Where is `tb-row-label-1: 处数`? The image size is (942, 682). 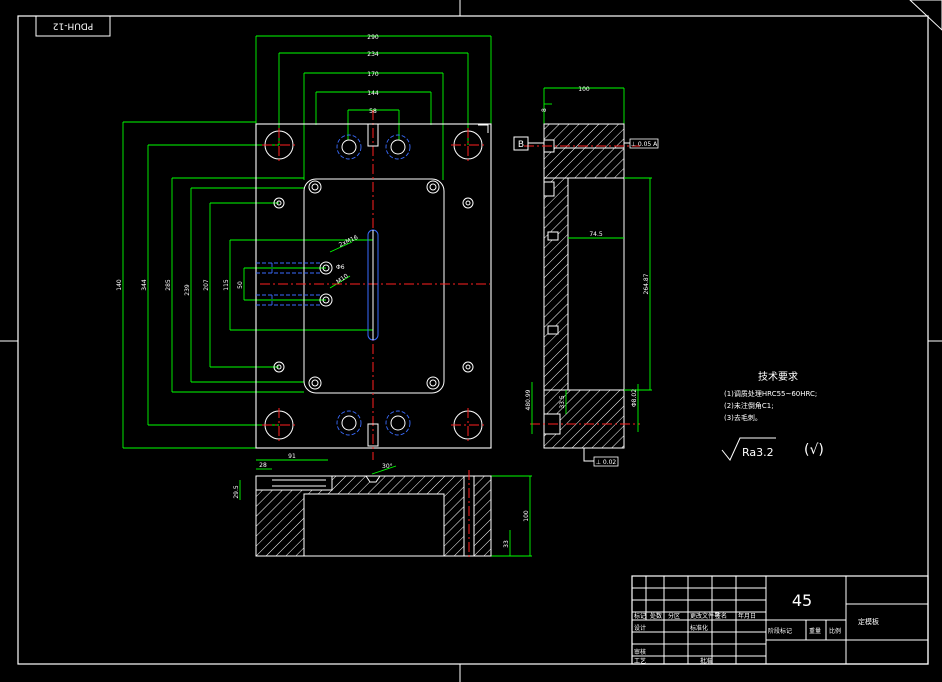
tb-row-label-1: 处数 is located at coordinates (656, 616).